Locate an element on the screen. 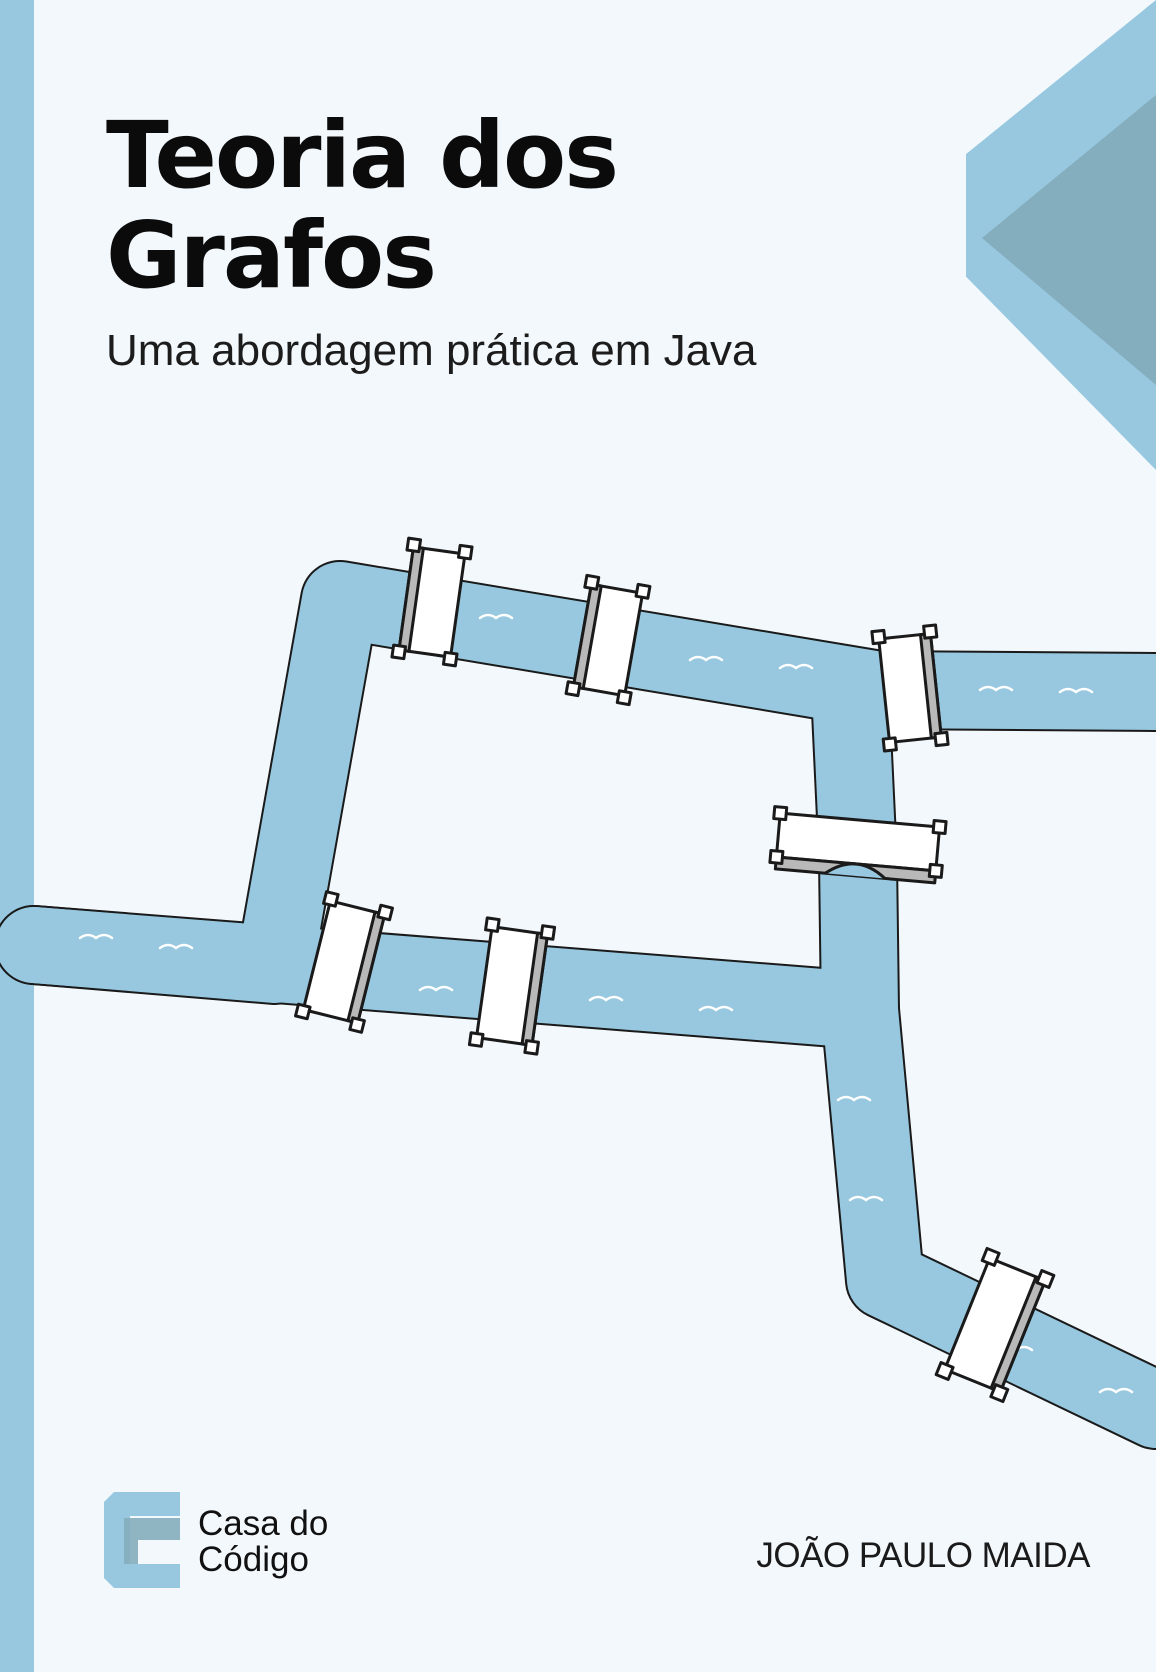  publisher-name: Casa do Código is located at coordinates (263, 1542).